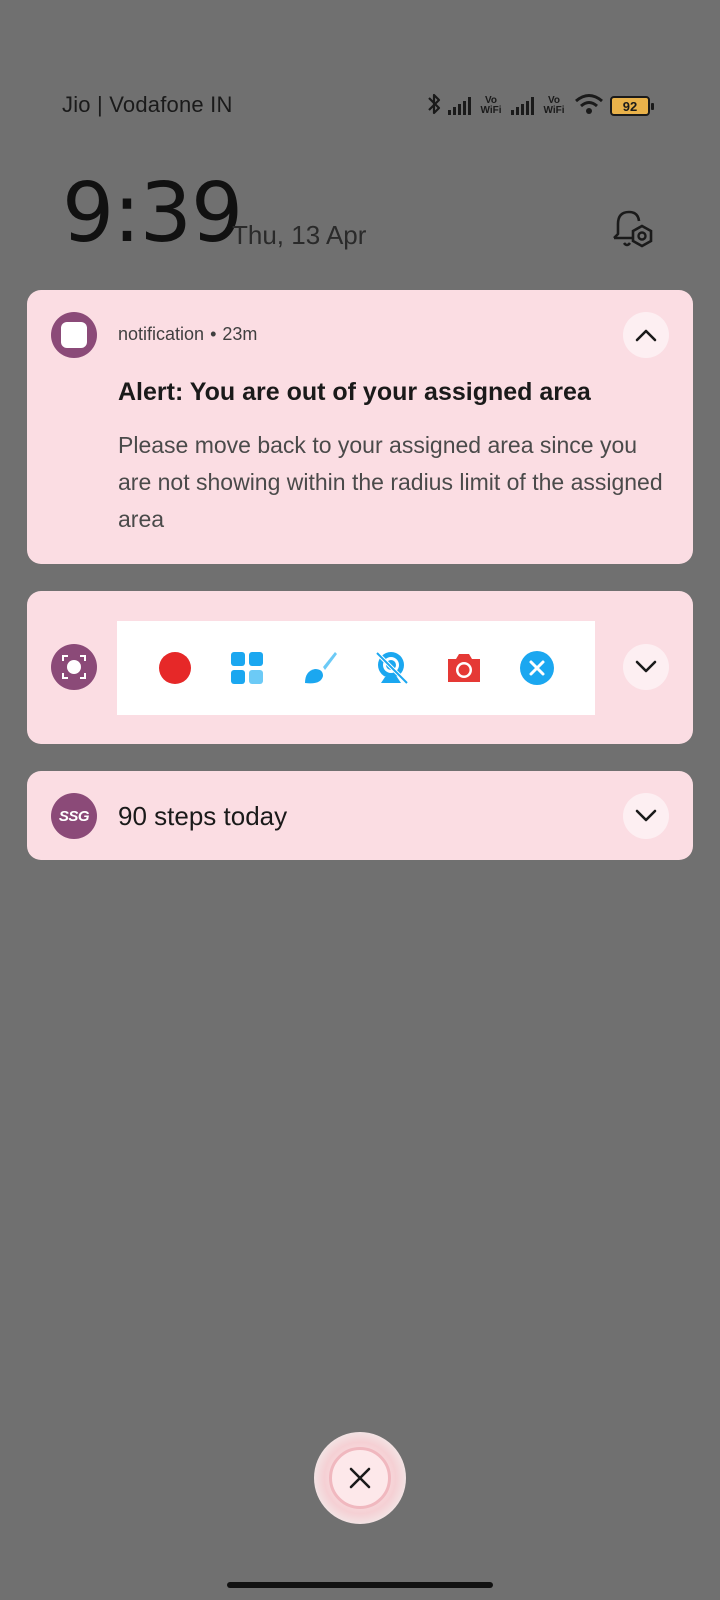 Image resolution: width=720 pixels, height=1600 pixels. Describe the element at coordinates (74, 667) in the screenshot. I see `screen-recorder-app-icon` at that location.